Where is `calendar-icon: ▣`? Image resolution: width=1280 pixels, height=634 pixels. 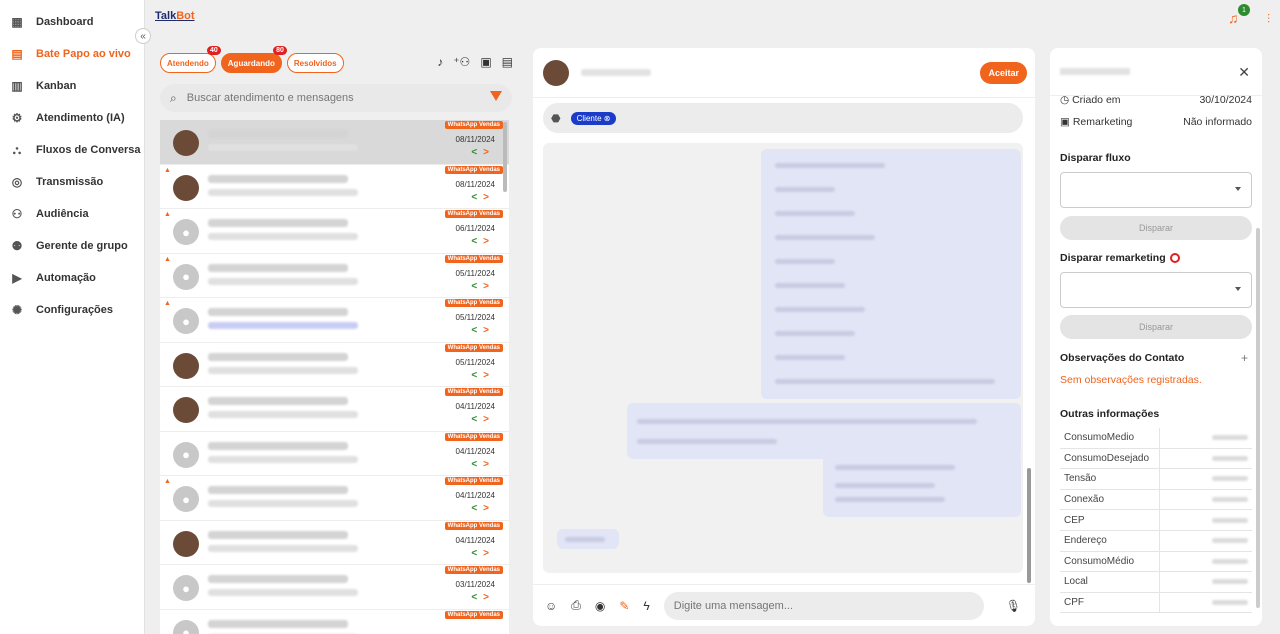
calendar-icon: ▣ is located at coordinates (485, 62).